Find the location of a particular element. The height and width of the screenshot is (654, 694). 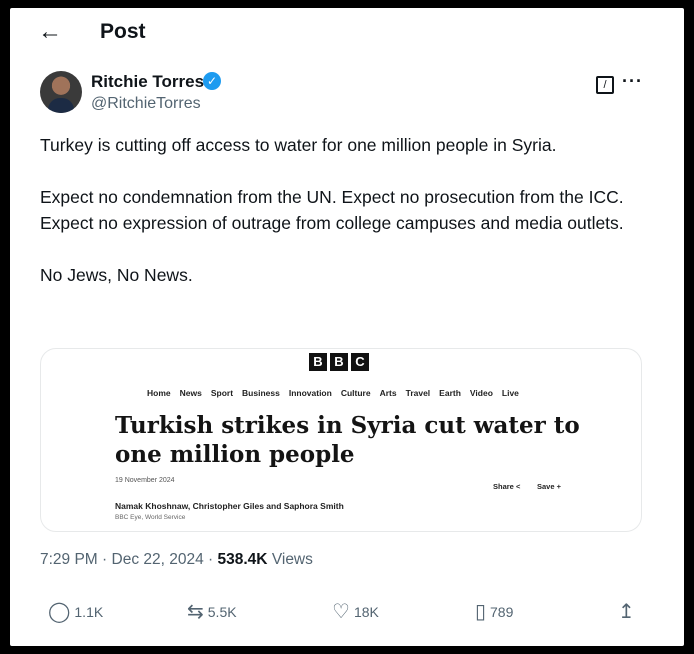

nav-item: Culture is located at coordinates (355, 393).